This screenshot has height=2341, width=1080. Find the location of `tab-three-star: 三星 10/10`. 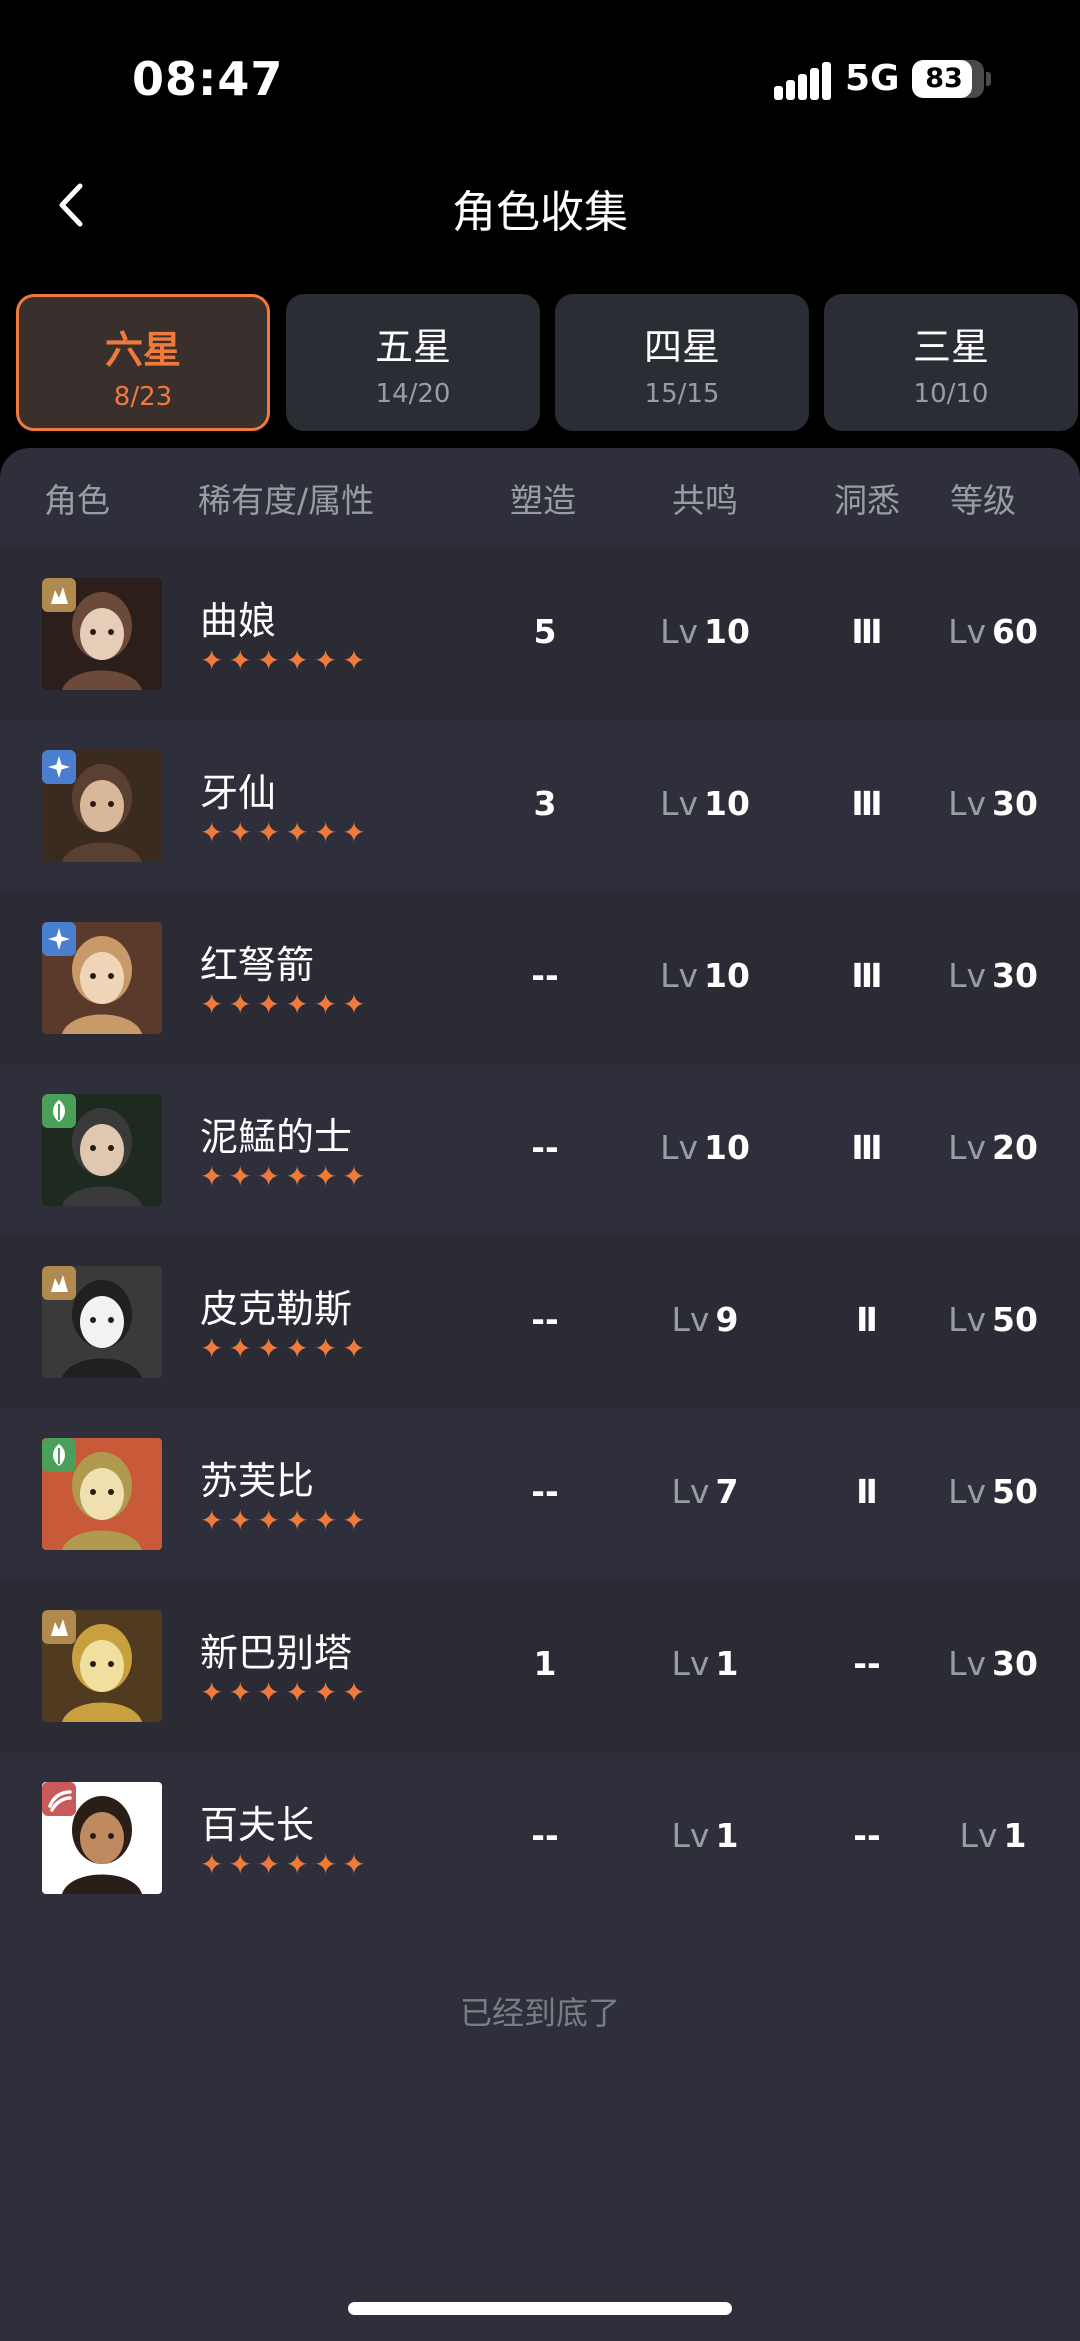

tab-three-star: 三星 10/10 is located at coordinates (951, 362).